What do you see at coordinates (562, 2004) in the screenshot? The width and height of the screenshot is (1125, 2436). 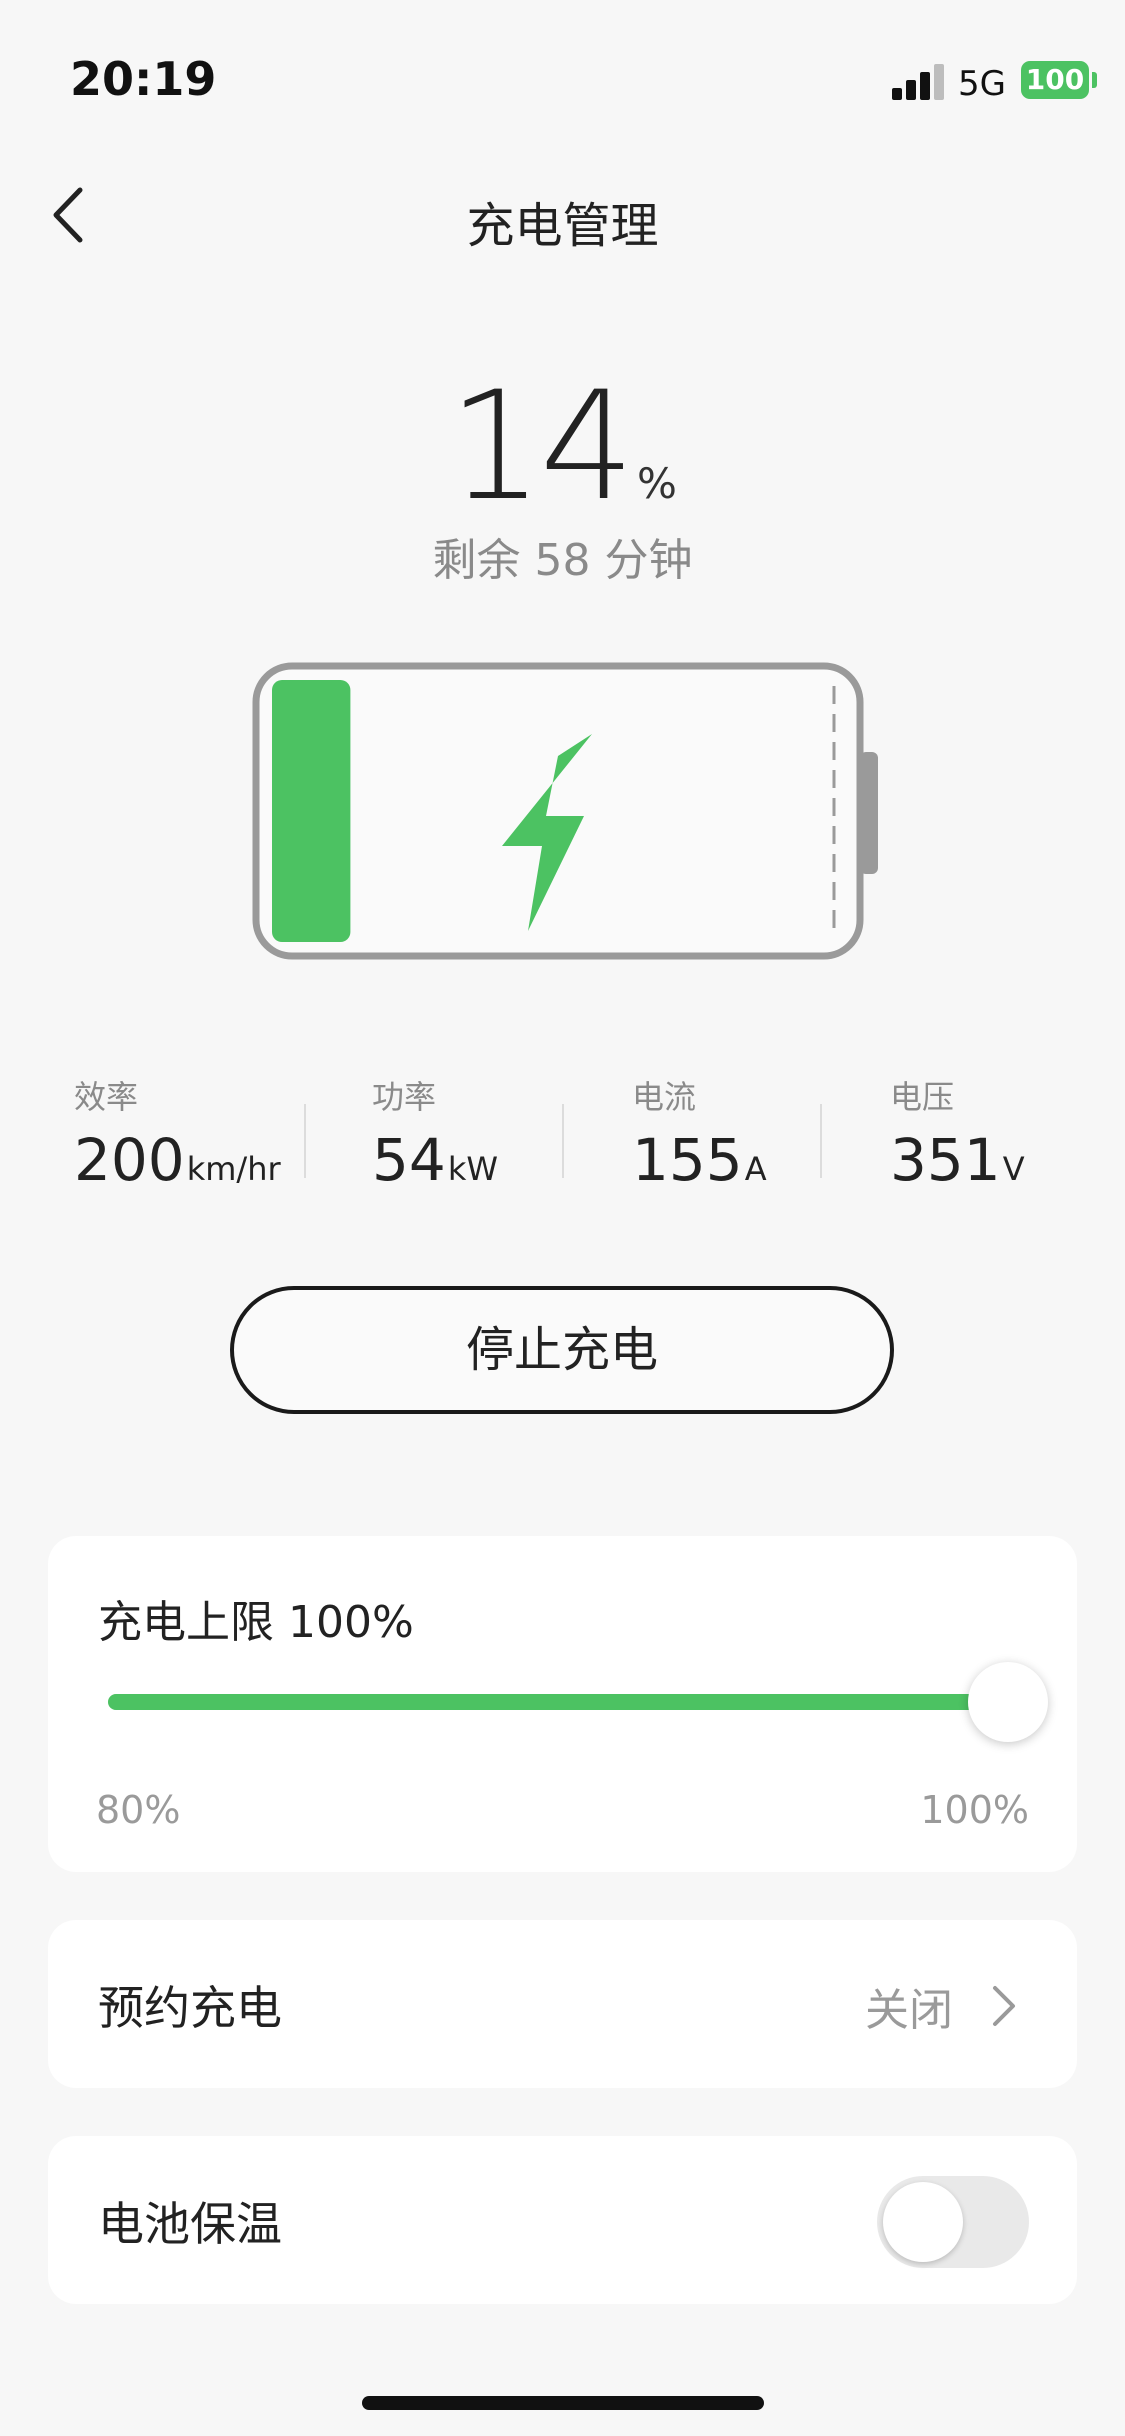 I see `scheduled-charging-row: 预约充电 关闭` at bounding box center [562, 2004].